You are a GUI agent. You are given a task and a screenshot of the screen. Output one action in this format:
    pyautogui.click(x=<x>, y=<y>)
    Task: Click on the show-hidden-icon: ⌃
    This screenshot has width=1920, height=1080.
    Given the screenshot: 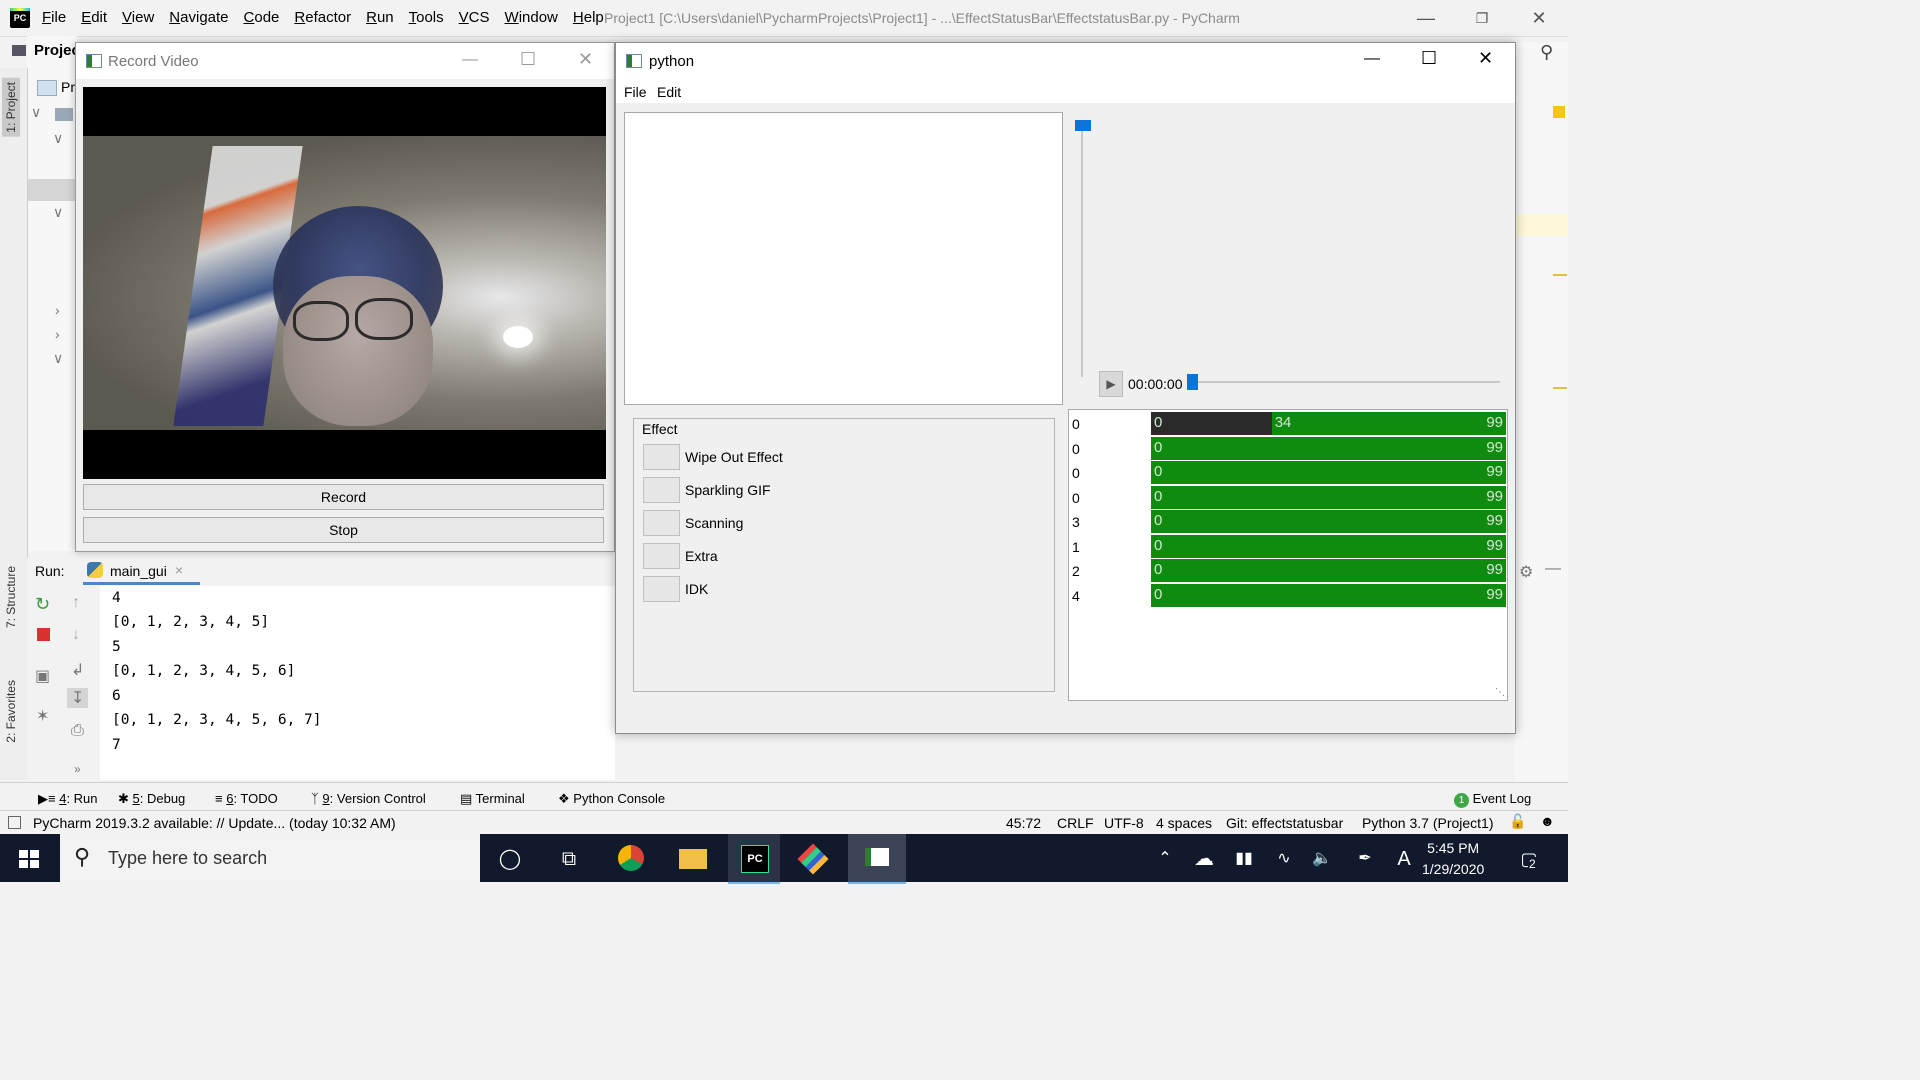 What is the action you would take?
    pyautogui.click(x=1165, y=859)
    